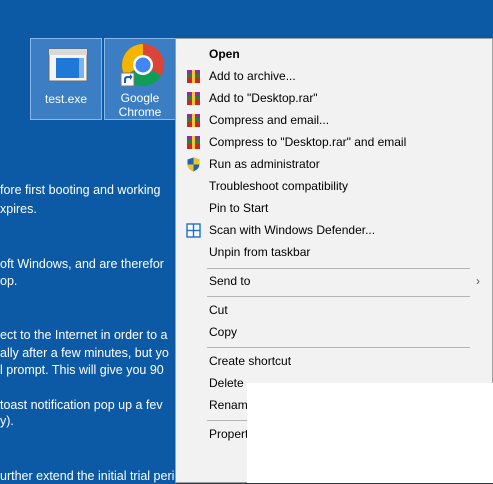 The height and width of the screenshot is (484, 493). I want to click on menu-item-run-as-administrator: Run as administrator, so click(334, 164).